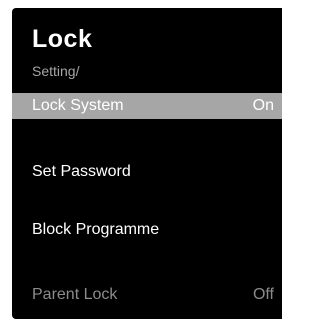 This screenshot has width=320, height=329. I want to click on menu-item-value: On, so click(263, 105).